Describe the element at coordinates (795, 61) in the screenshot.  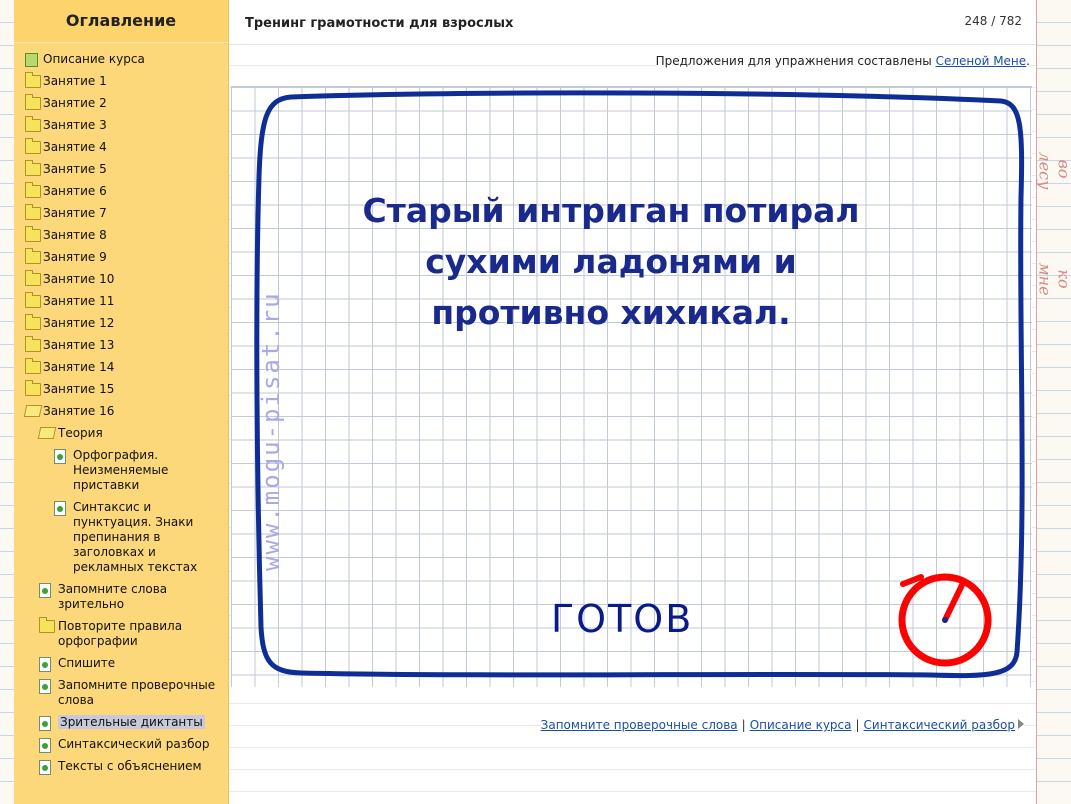
I see `credits-text: Предложения для упражнения составлены` at that location.